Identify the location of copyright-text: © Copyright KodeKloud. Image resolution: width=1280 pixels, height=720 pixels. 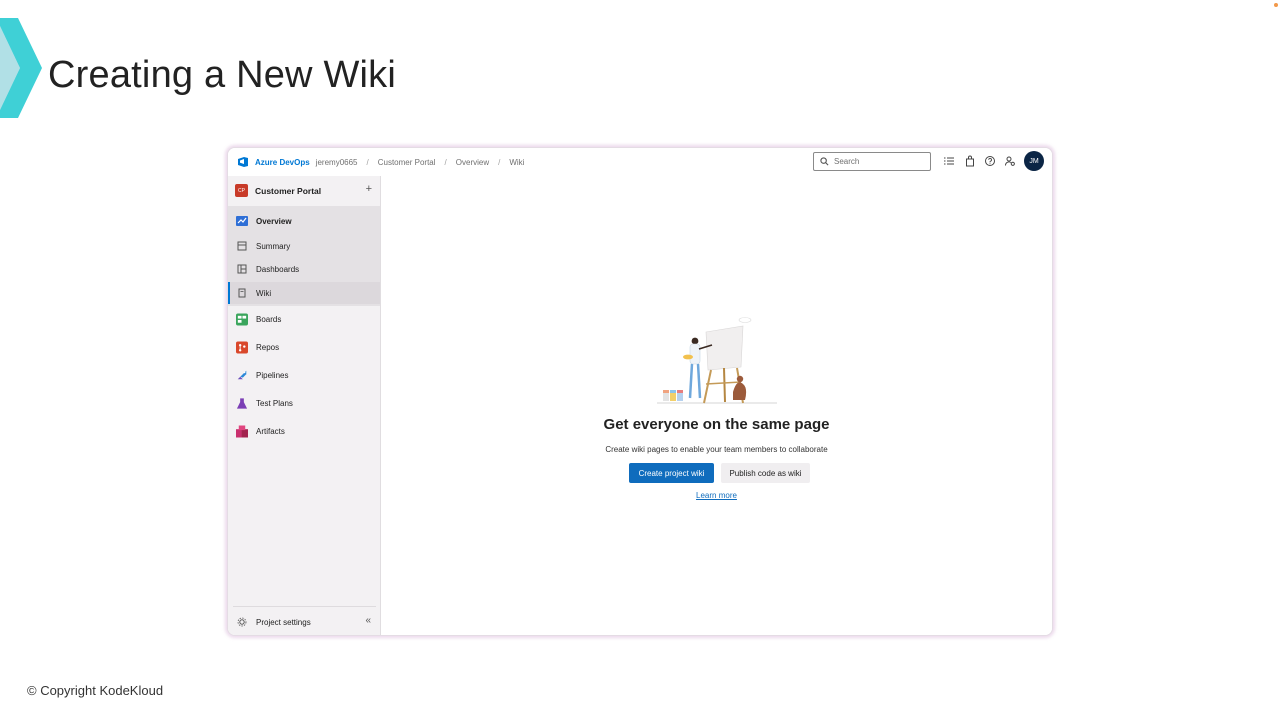
(95, 690).